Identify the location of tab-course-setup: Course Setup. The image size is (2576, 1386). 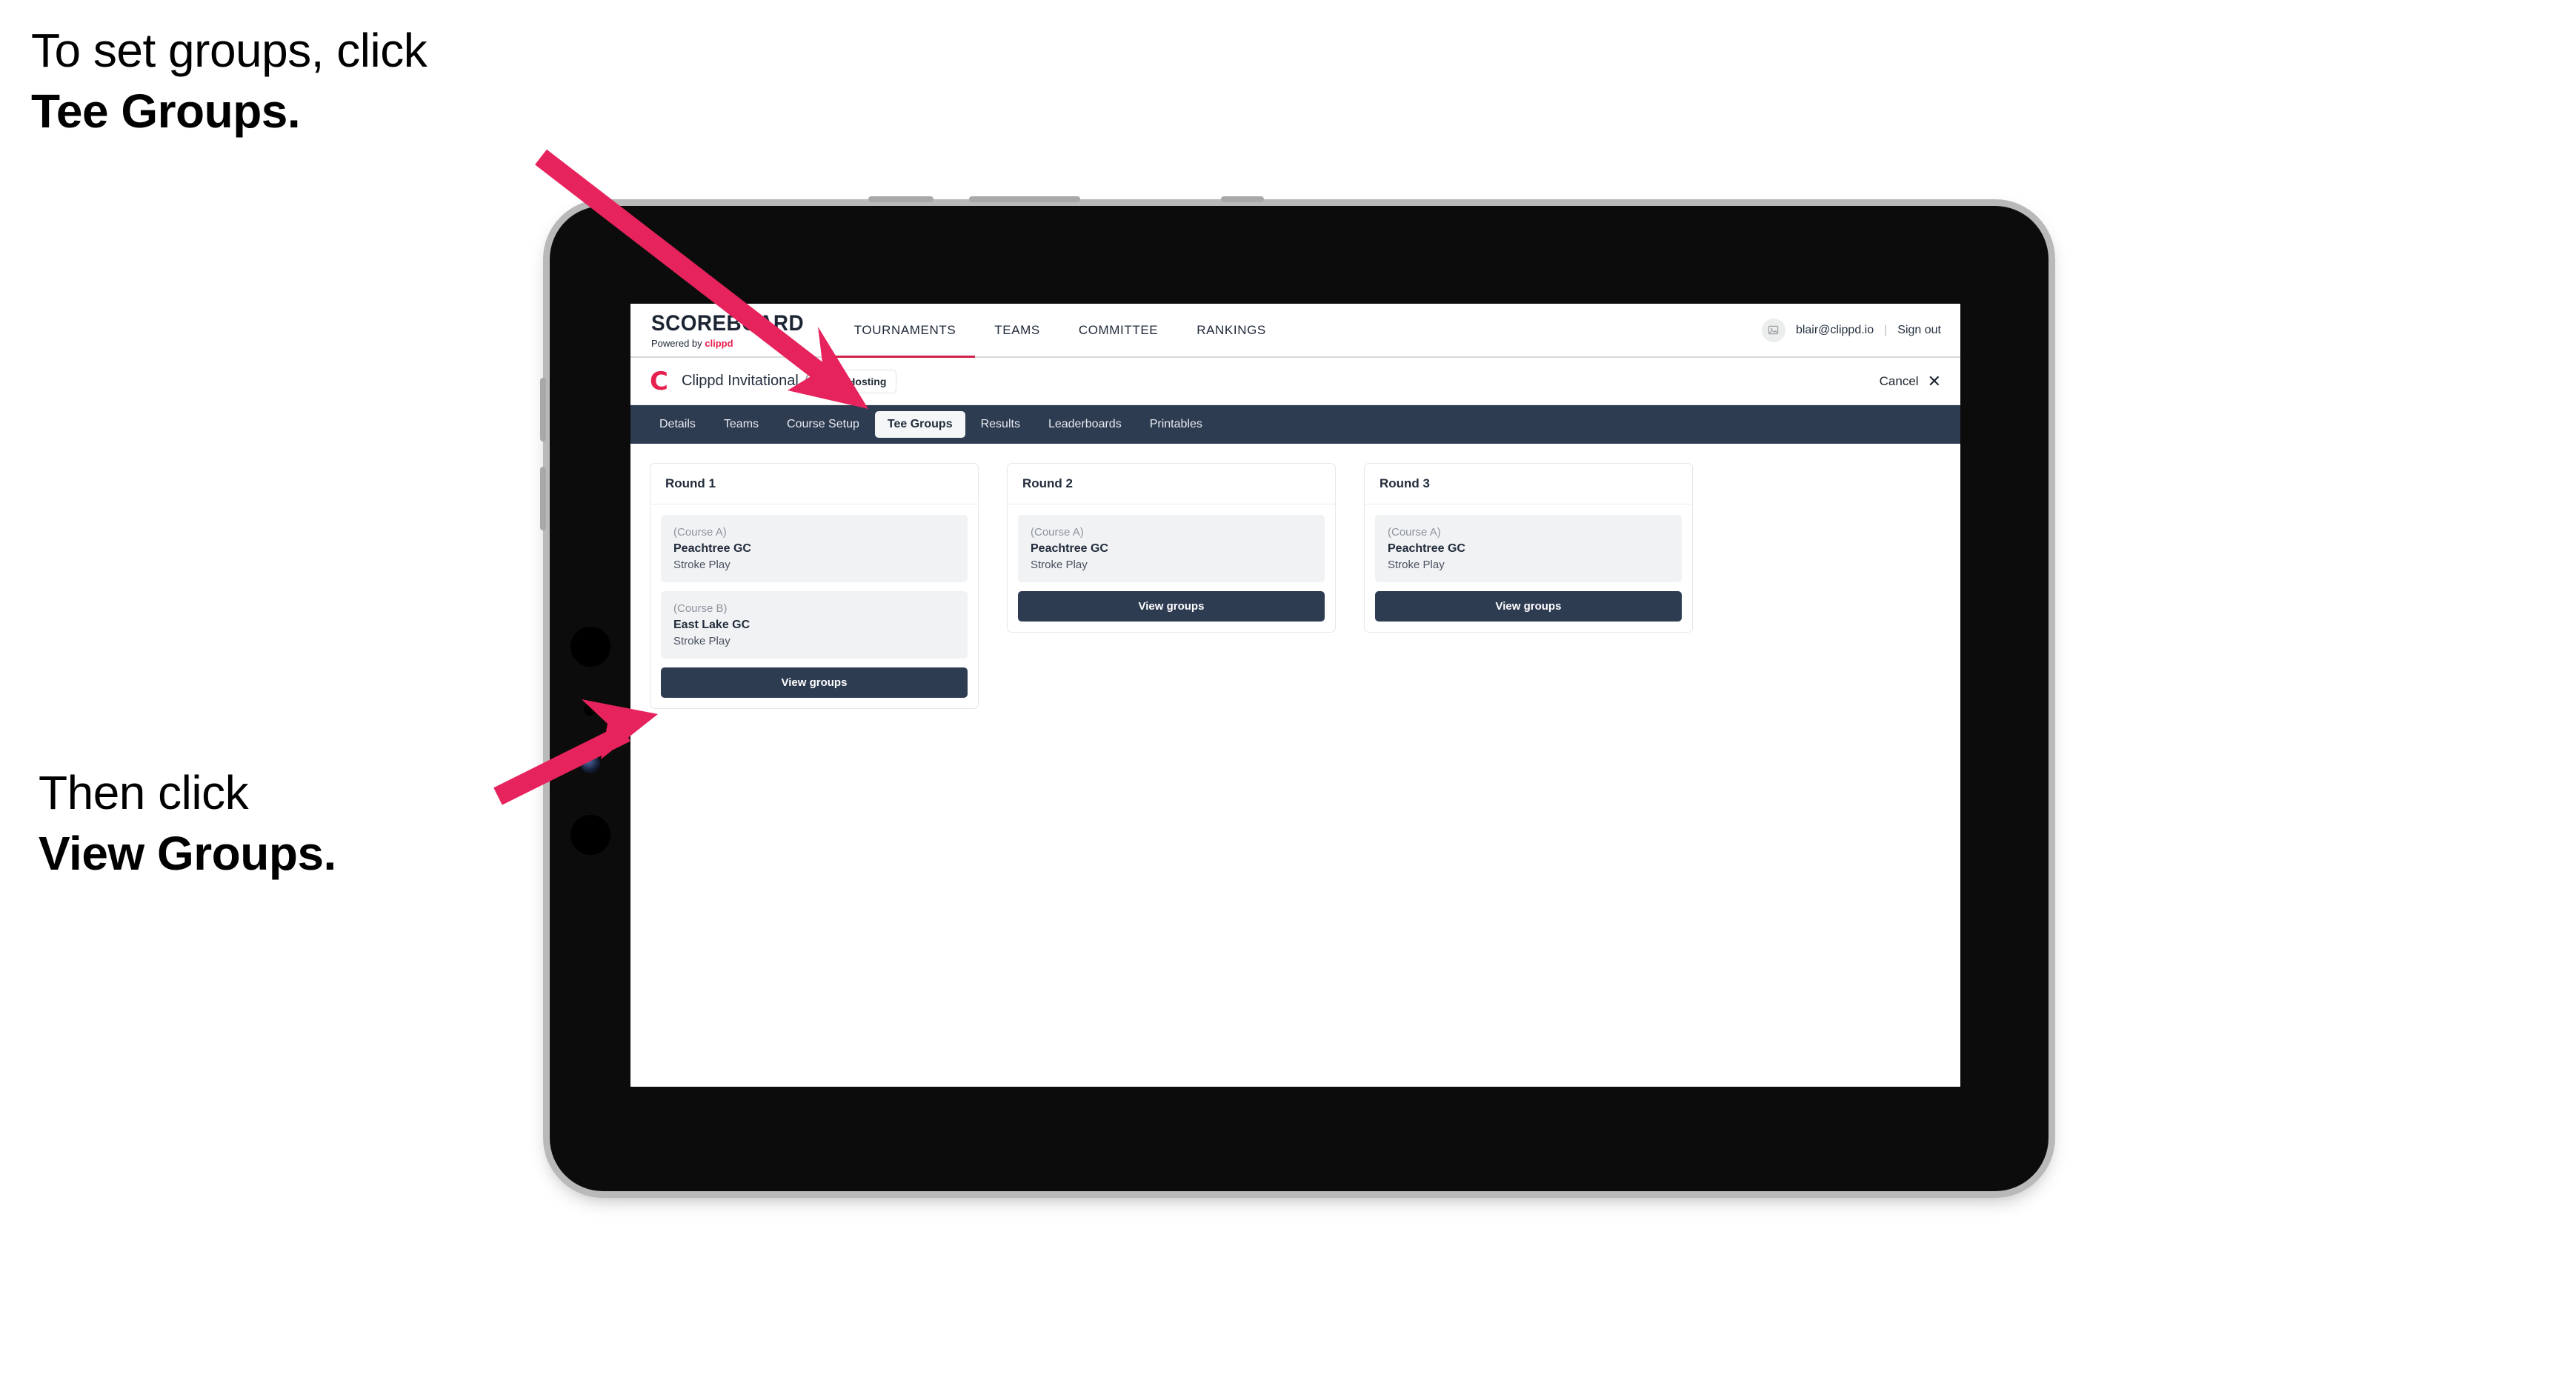
(823, 425).